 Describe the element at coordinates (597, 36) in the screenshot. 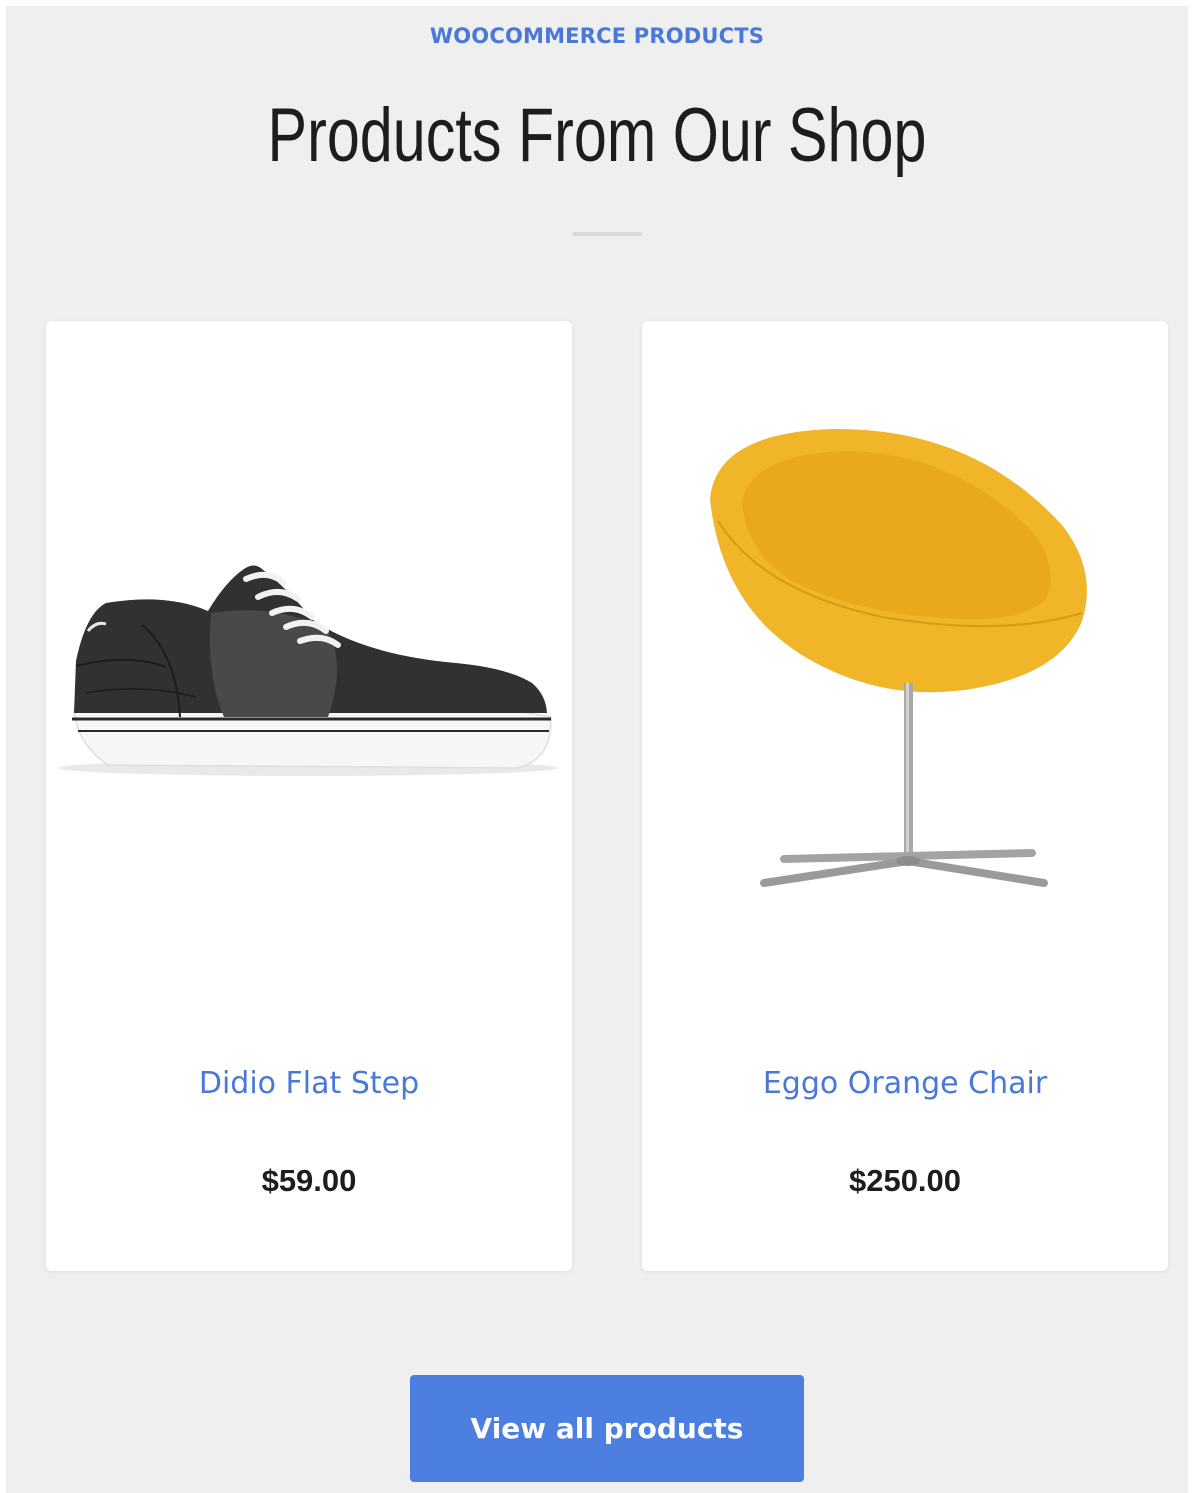

I see `section-eyebrow: WOOCOMMERCE PRODUCTS` at that location.